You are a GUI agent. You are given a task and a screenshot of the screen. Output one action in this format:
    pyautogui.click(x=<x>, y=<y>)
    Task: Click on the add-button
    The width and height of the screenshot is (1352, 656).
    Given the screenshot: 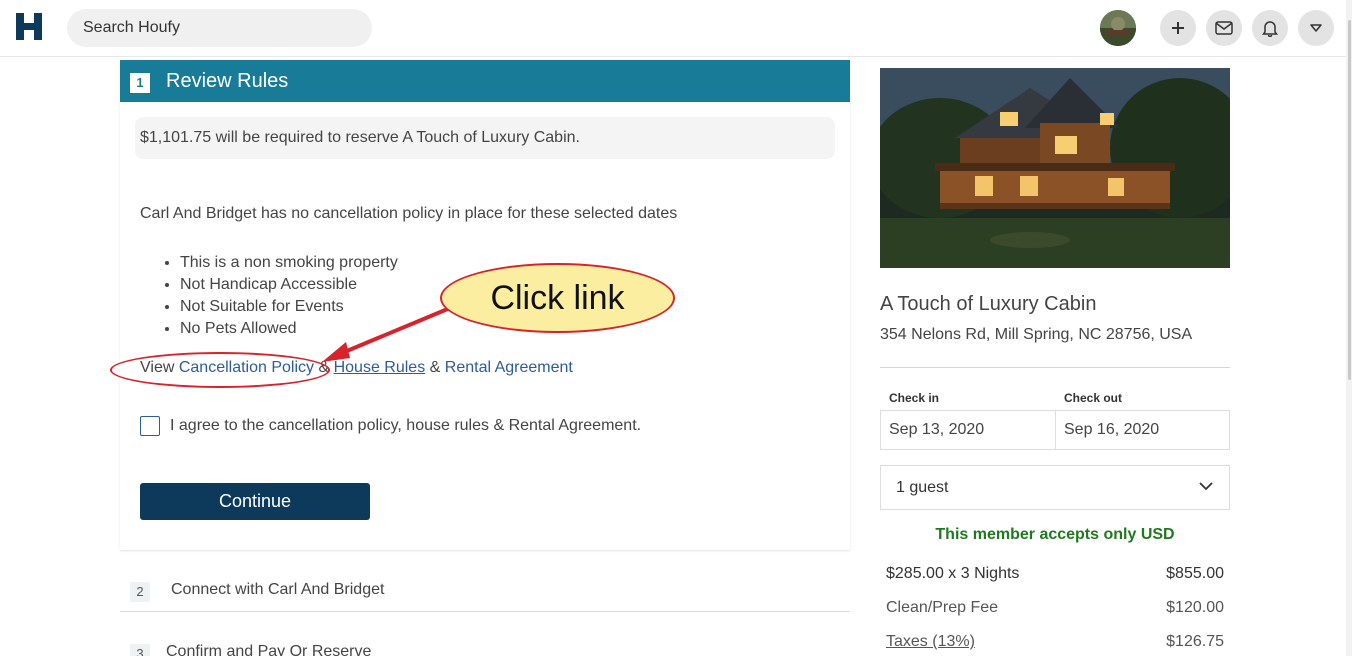 What is the action you would take?
    pyautogui.click(x=1178, y=28)
    